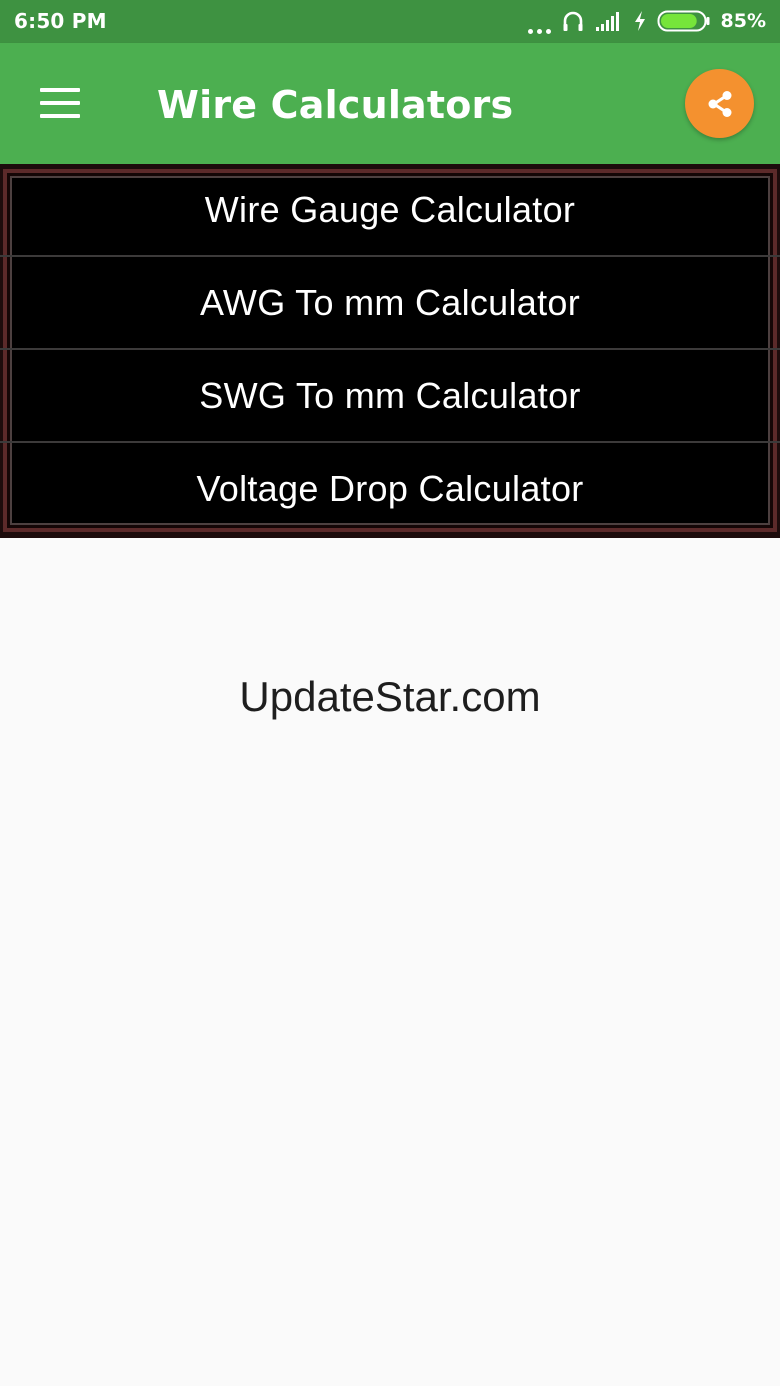 This screenshot has height=1386, width=780. What do you see at coordinates (539, 21) in the screenshot?
I see `more-dots-icon` at bounding box center [539, 21].